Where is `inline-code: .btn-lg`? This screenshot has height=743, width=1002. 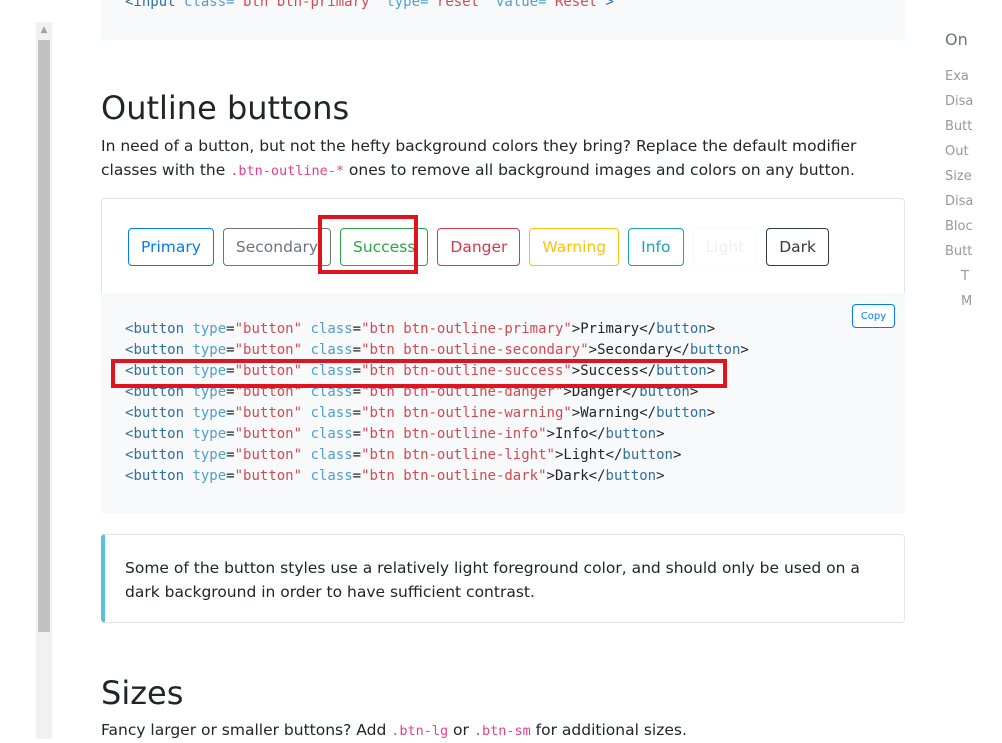 inline-code: .btn-lg is located at coordinates (420, 731).